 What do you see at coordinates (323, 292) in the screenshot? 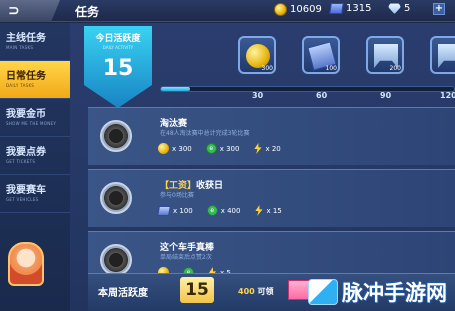
I see `watermark-logo-icon` at bounding box center [323, 292].